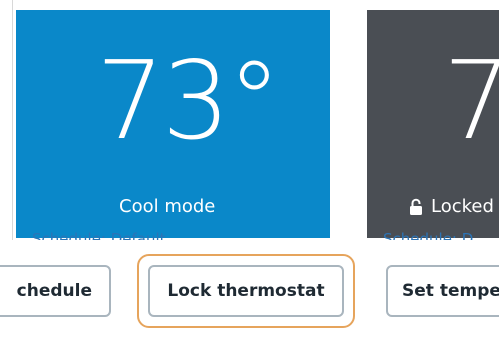 This screenshot has width=499, height=339. I want to click on lock-thermostat-button-label: Lock thermostat, so click(246, 291).